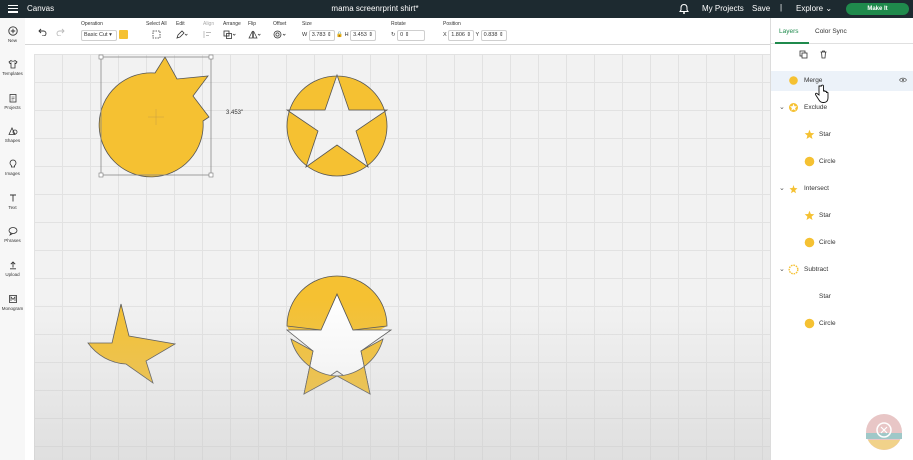  I want to click on subtract-icon, so click(793, 269).